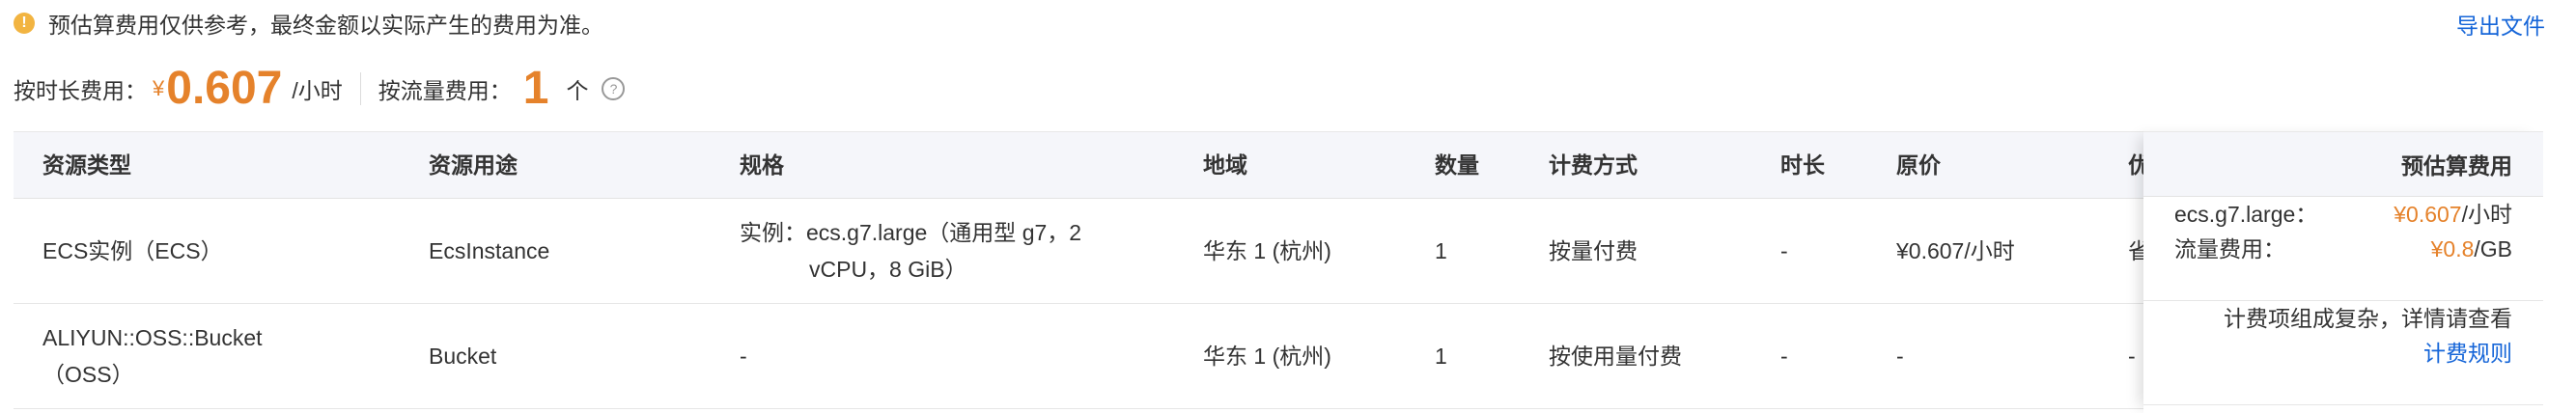 This screenshot has width=2576, height=413. What do you see at coordinates (1594, 251) in the screenshot?
I see `cell-billing-method: 按量付费` at bounding box center [1594, 251].